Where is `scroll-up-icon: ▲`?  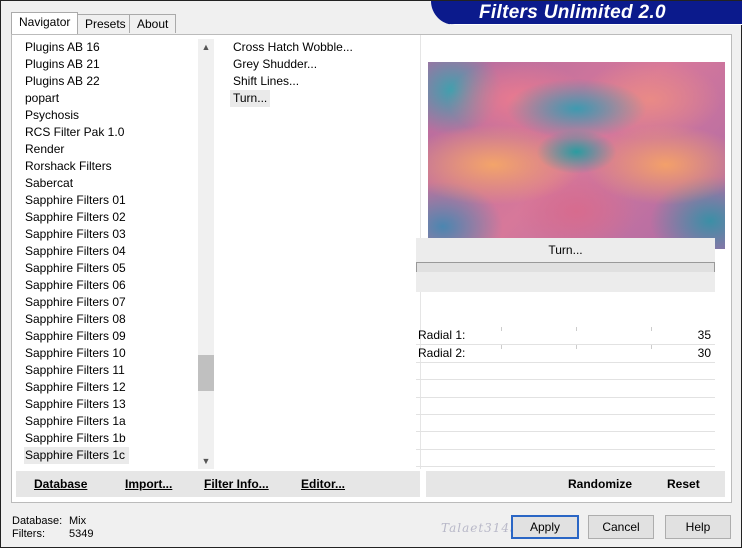 scroll-up-icon: ▲ is located at coordinates (206, 47).